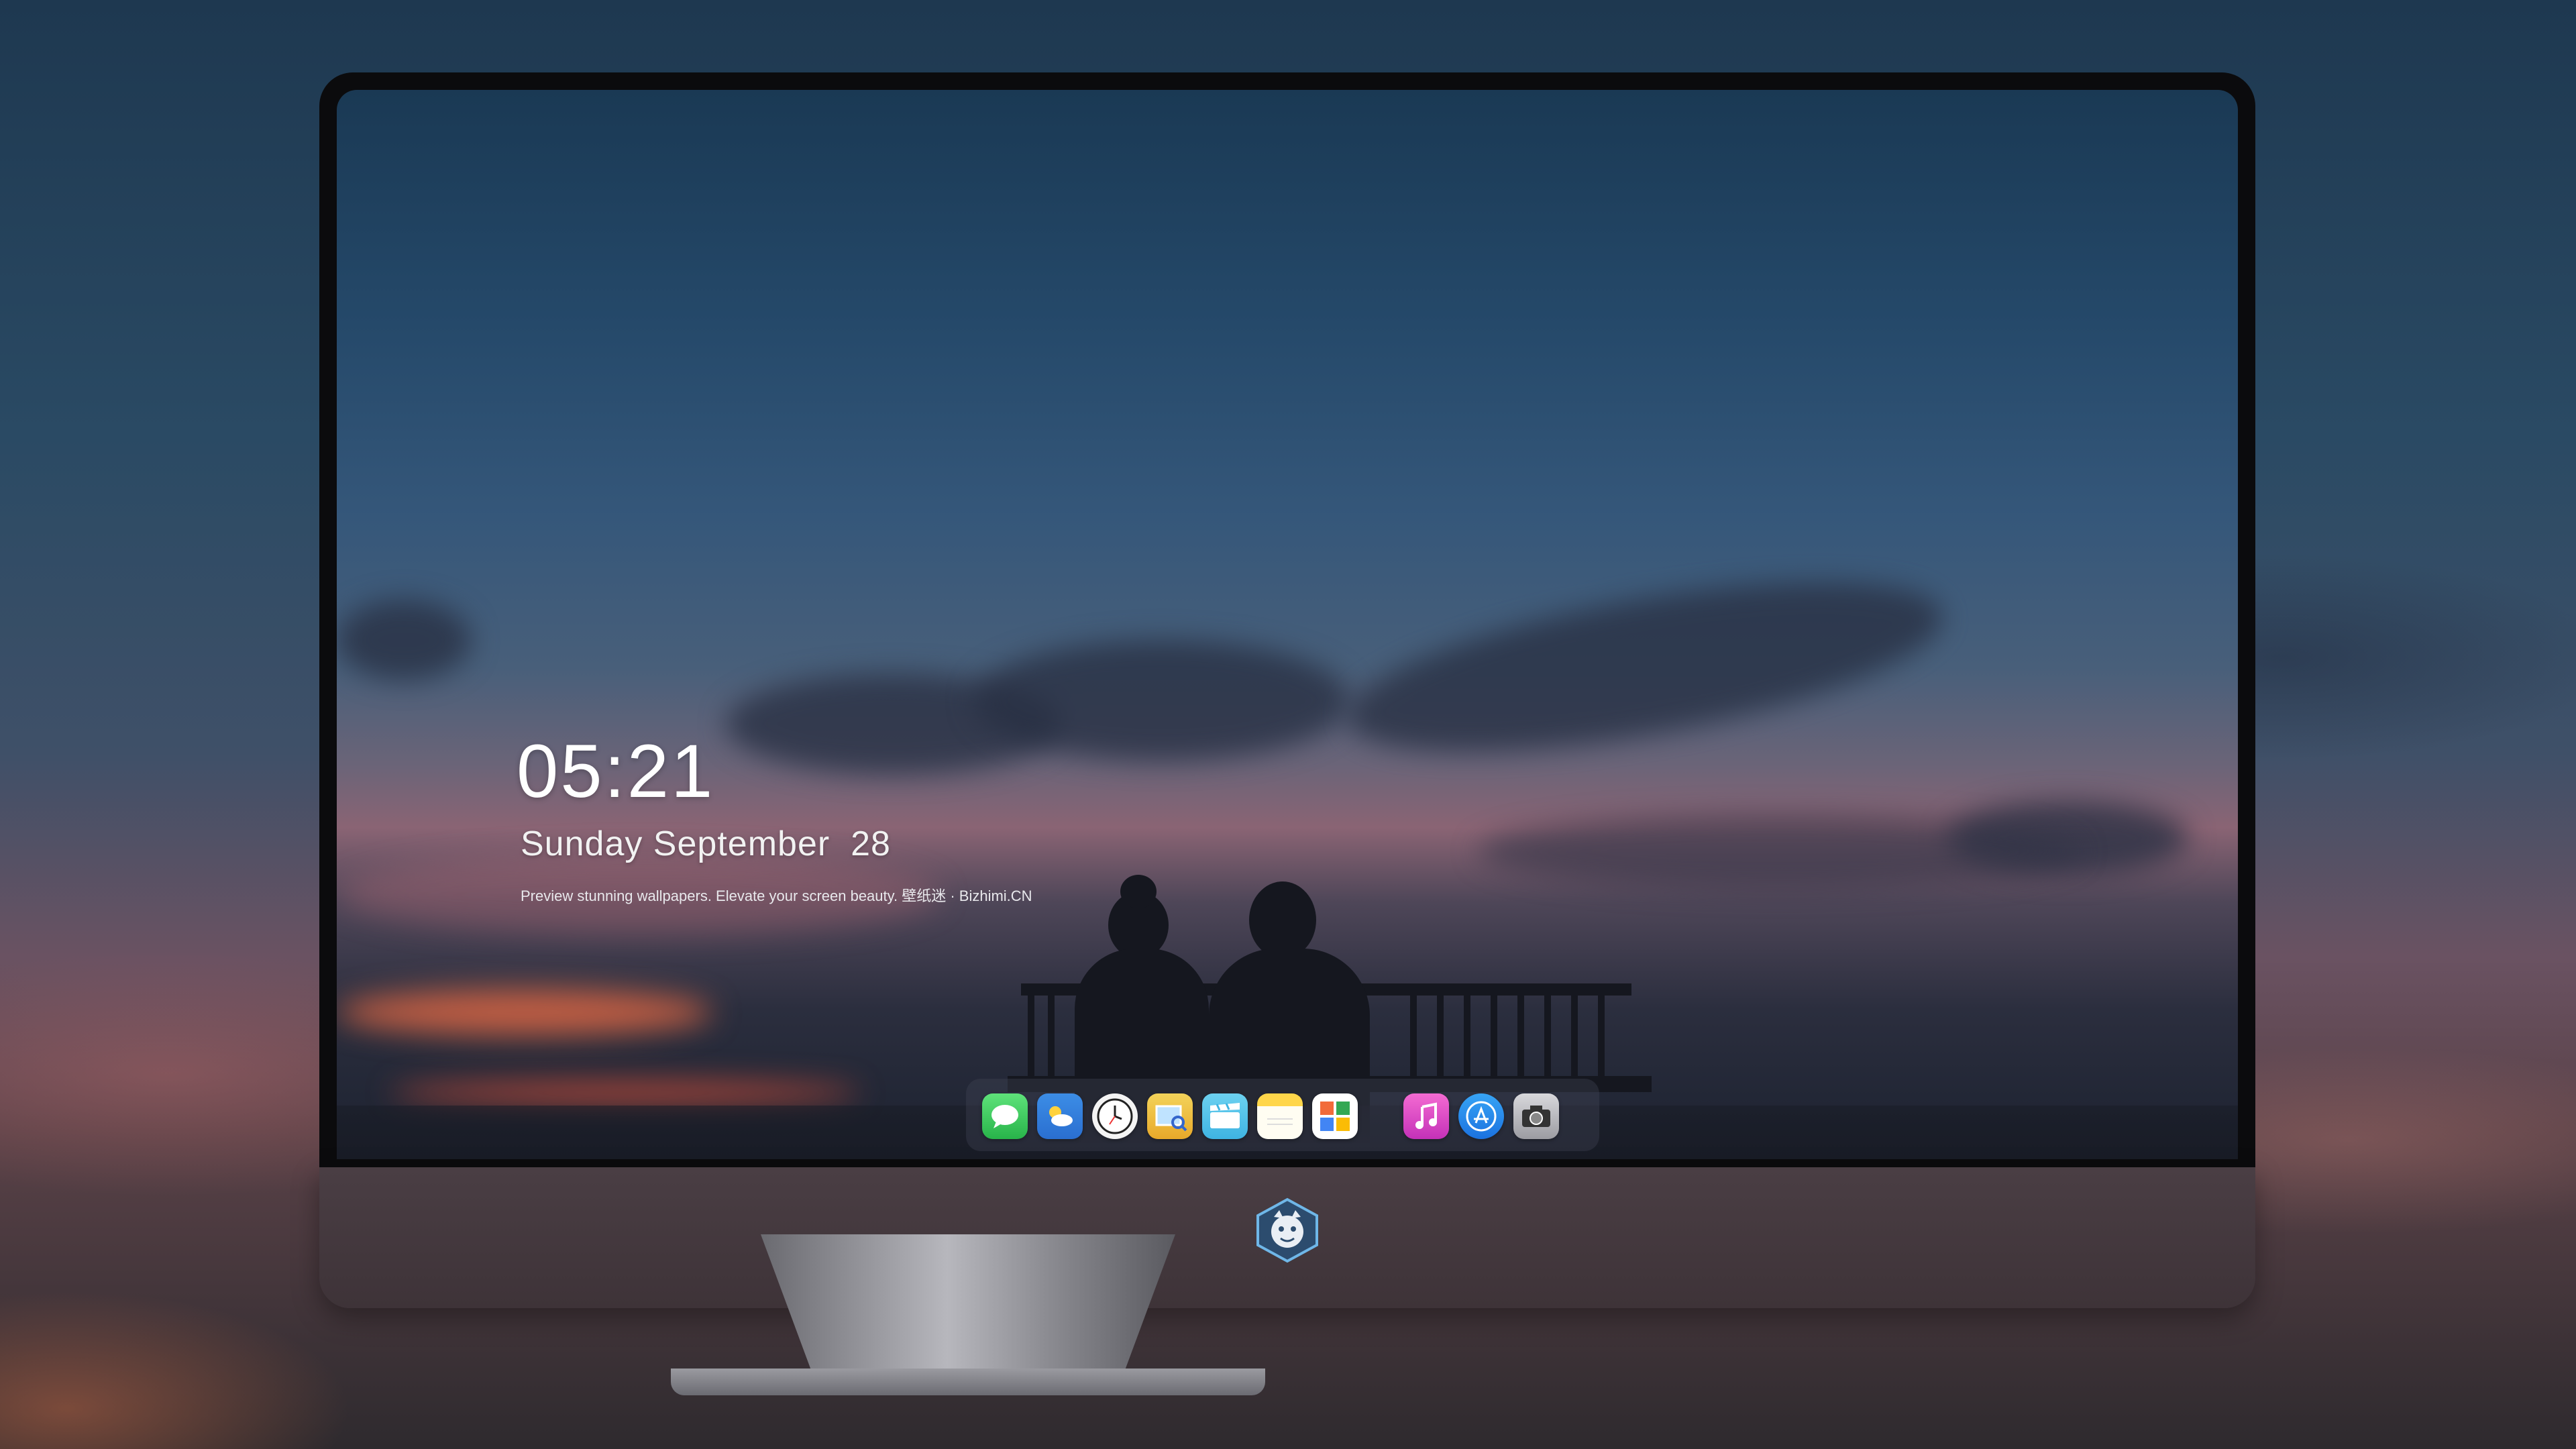 The image size is (2576, 1449). Describe the element at coordinates (706, 843) in the screenshot. I see `lock-screen-date: Sunday September 28` at that location.